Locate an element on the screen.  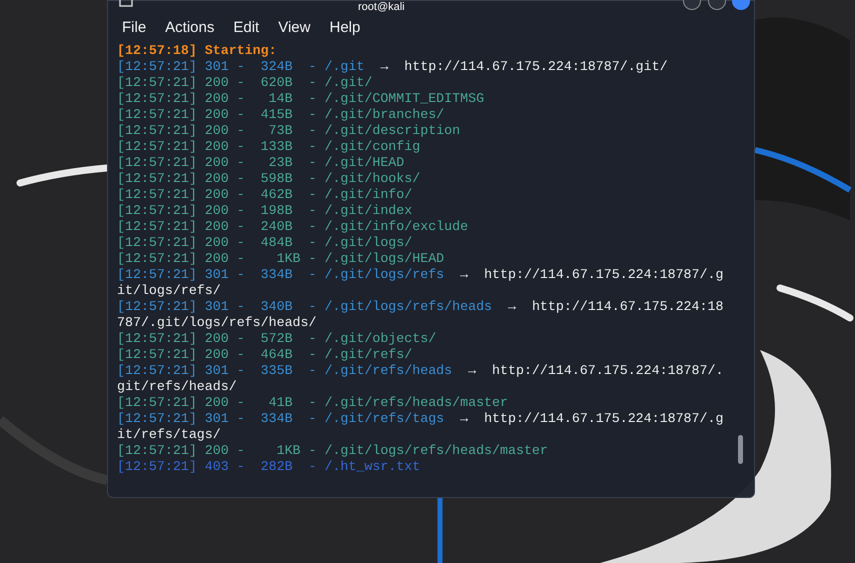
terminal-line: [12:57:21] 301 - 340B - /.git/logs/refs/heads → http://114.67.175.224:18787/.git/logs/refs/heads/ is located at coordinates (420, 315).